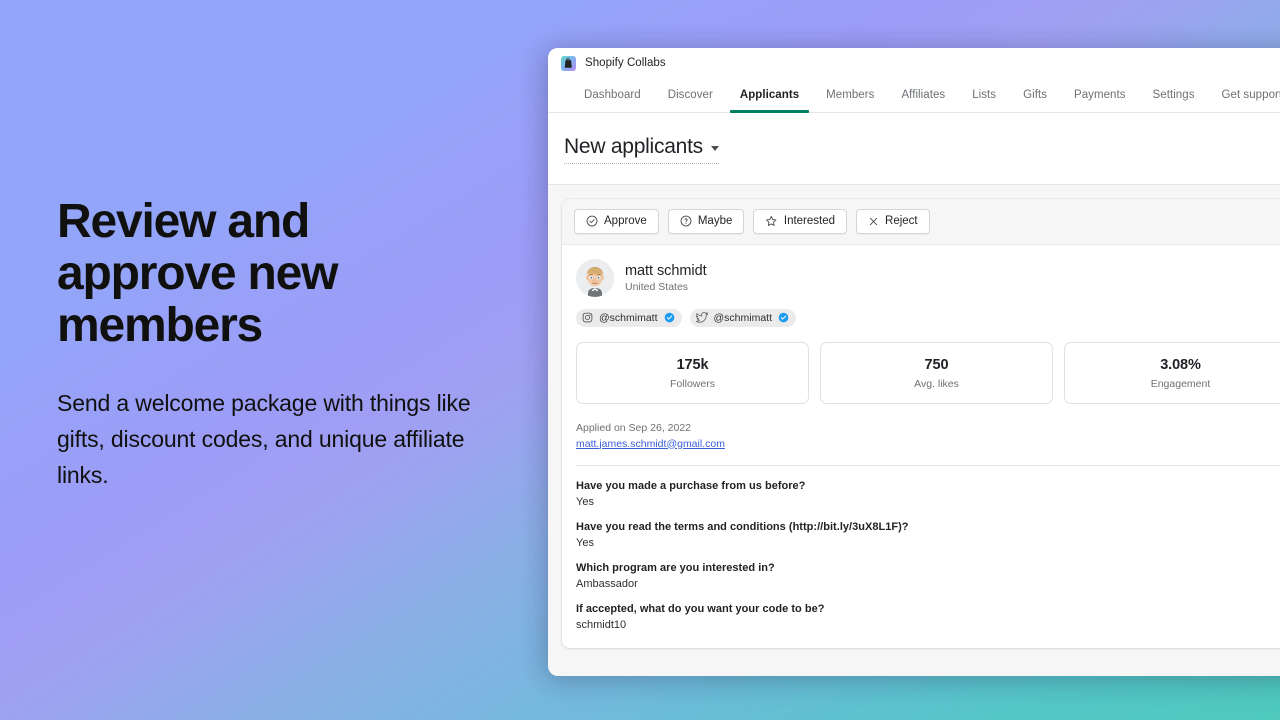 The image size is (1280, 720). I want to click on instagram-handle-chip: @schmimatt, so click(629, 317).